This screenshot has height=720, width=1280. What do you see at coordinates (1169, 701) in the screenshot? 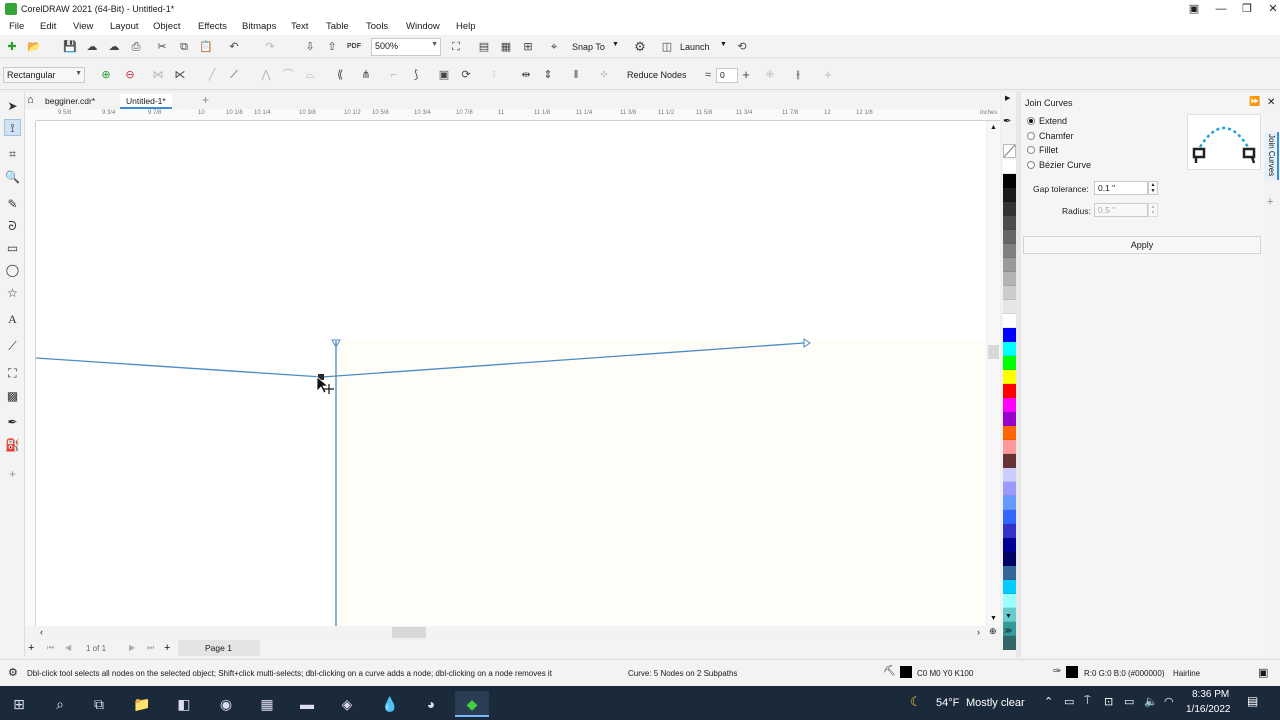
I see `tray-wifi-icon: ◠` at bounding box center [1169, 701].